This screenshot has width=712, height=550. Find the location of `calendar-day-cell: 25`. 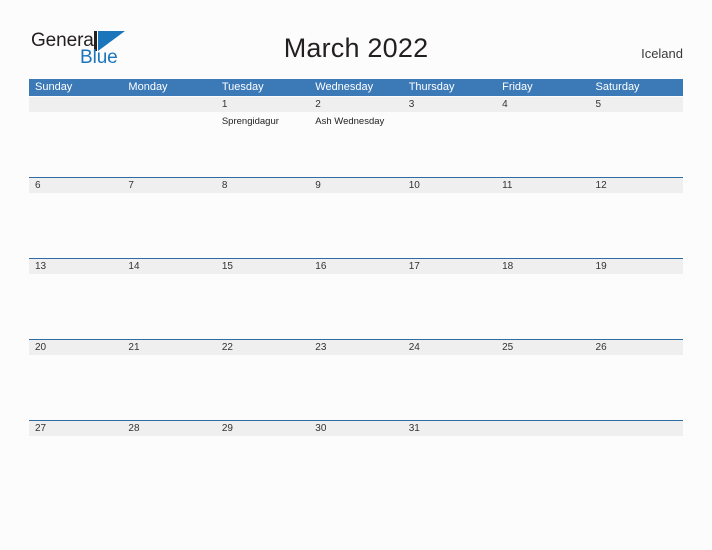

calendar-day-cell: 25 is located at coordinates (543, 380).